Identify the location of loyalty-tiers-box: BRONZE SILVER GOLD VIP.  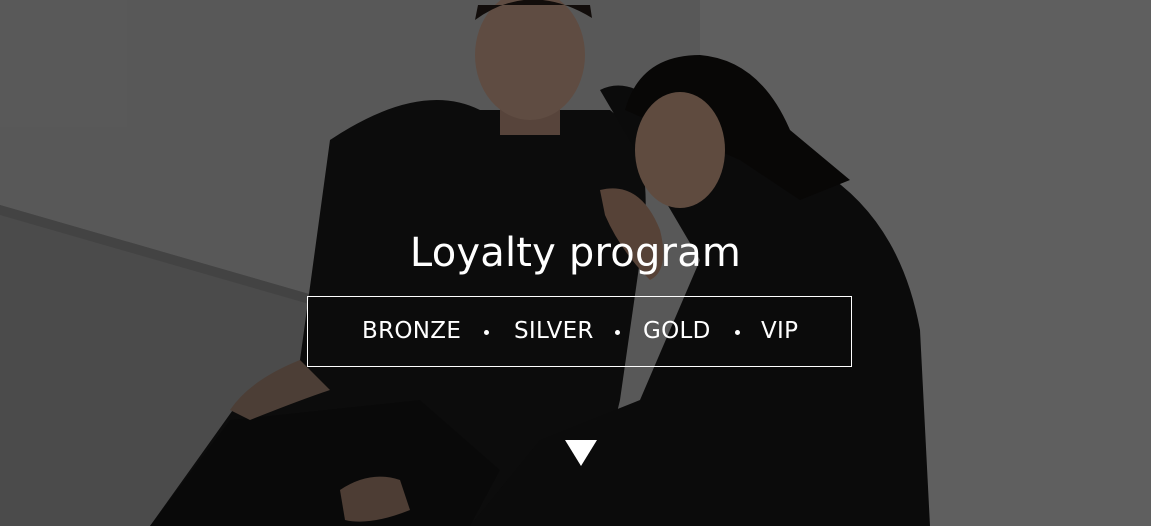
(579, 331).